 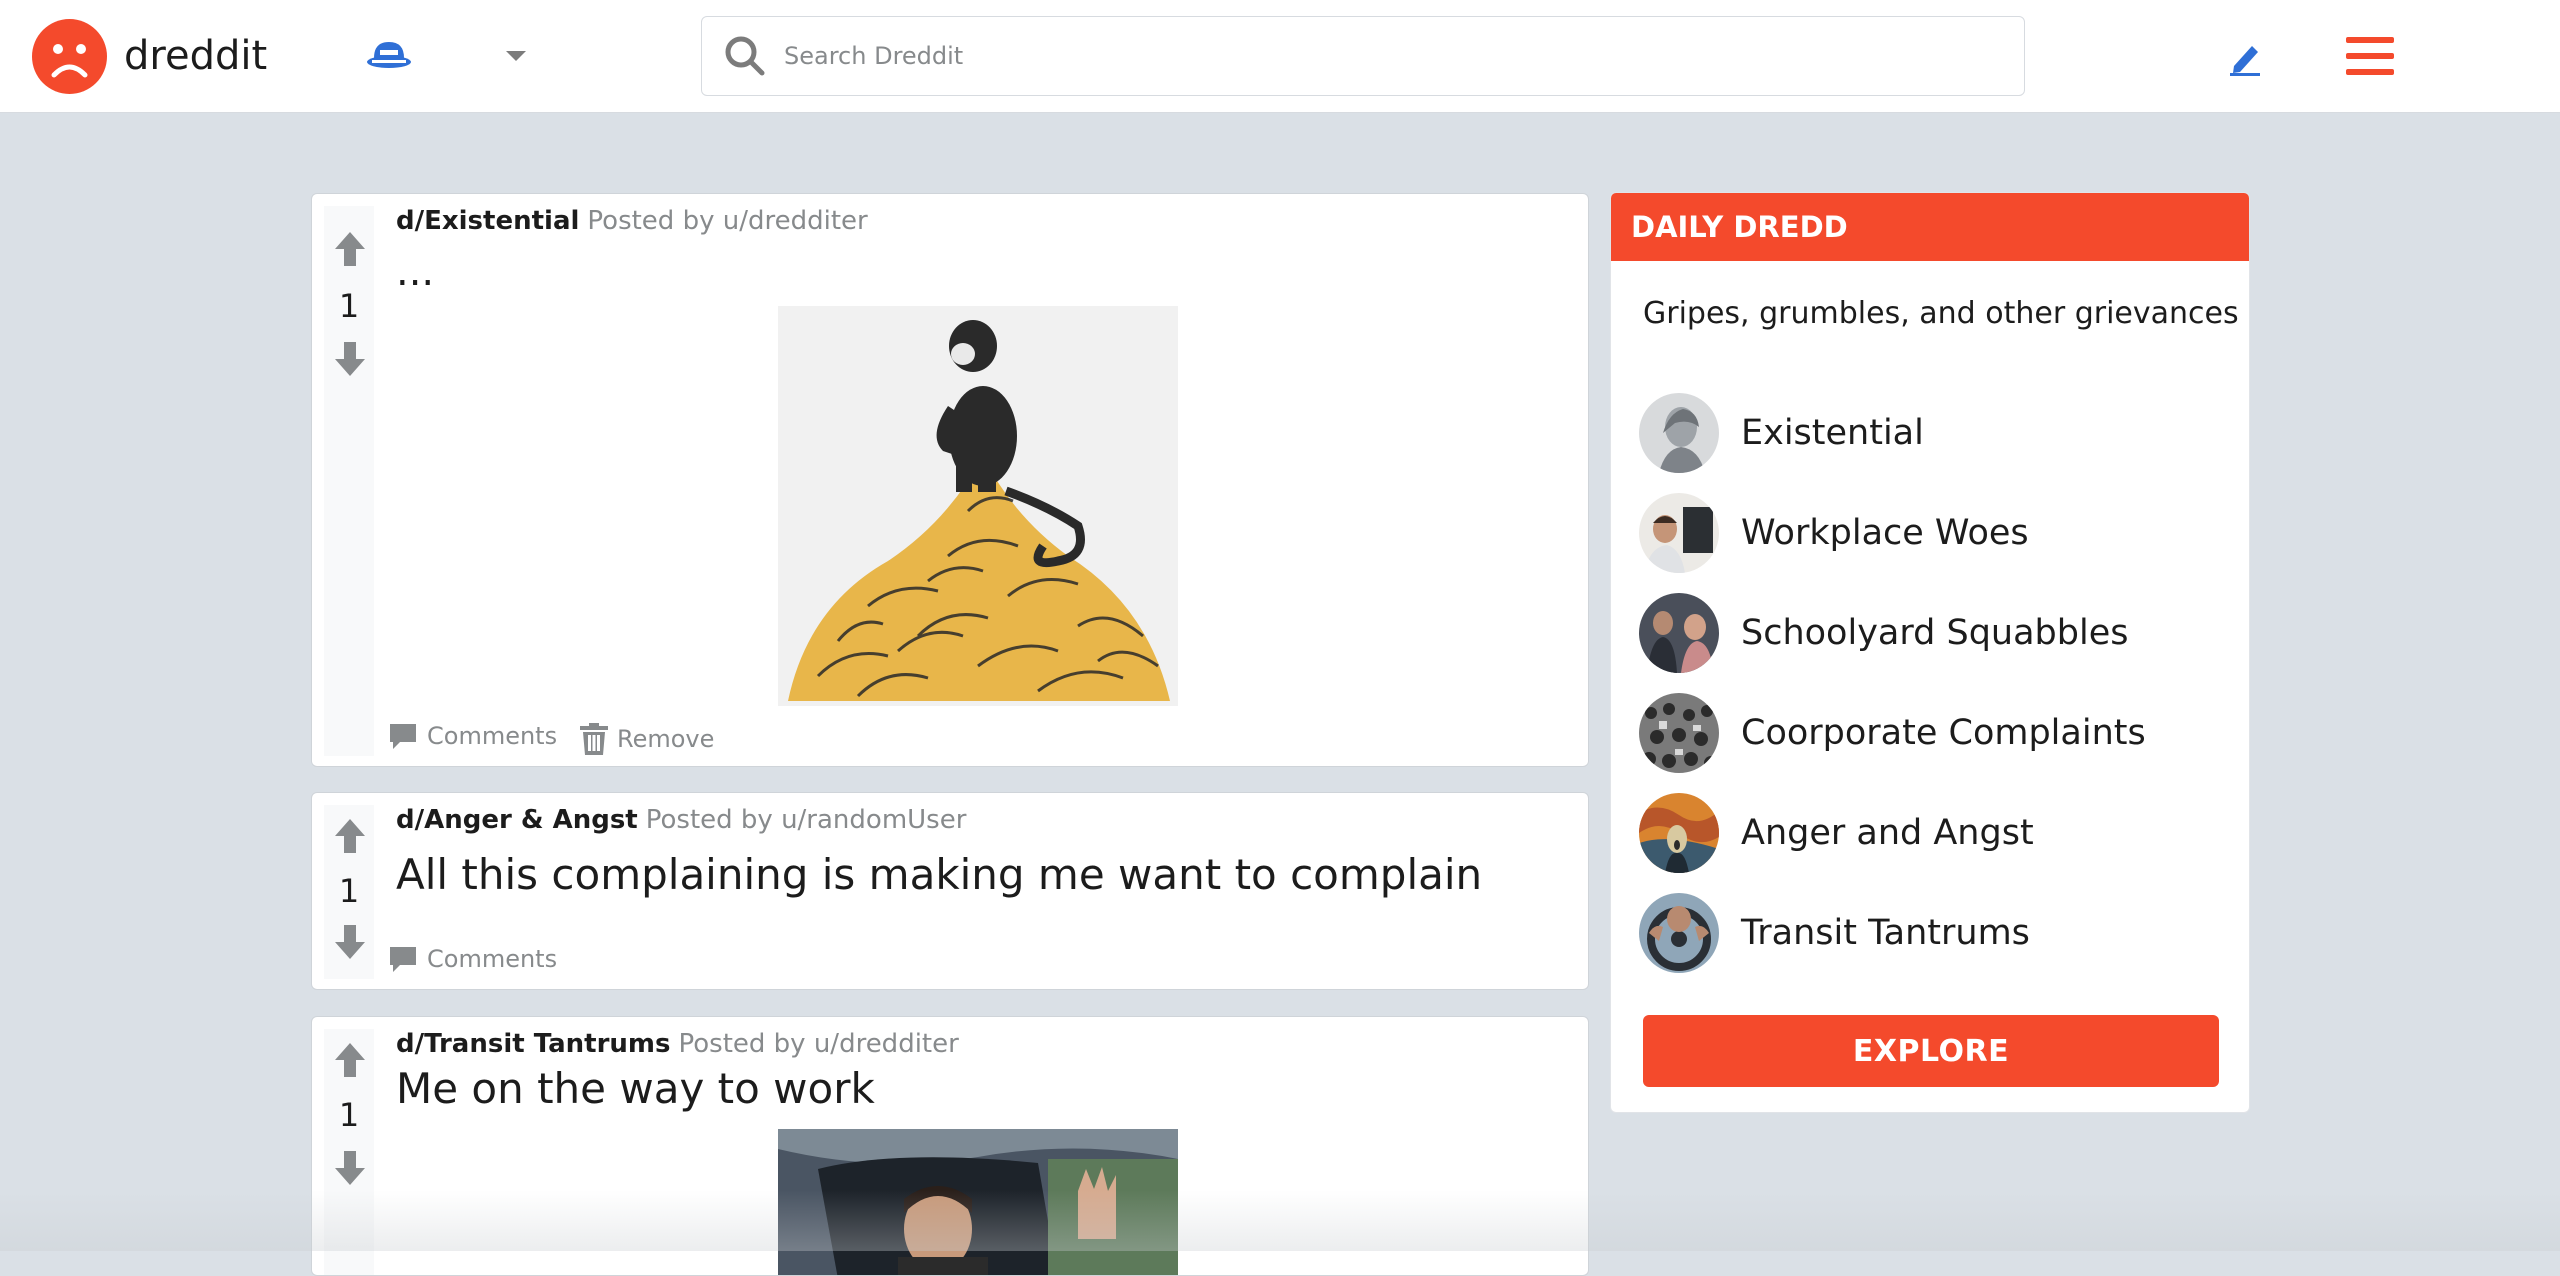 What do you see at coordinates (517, 820) in the screenshot?
I see `community-link: d/Anger & Angst` at bounding box center [517, 820].